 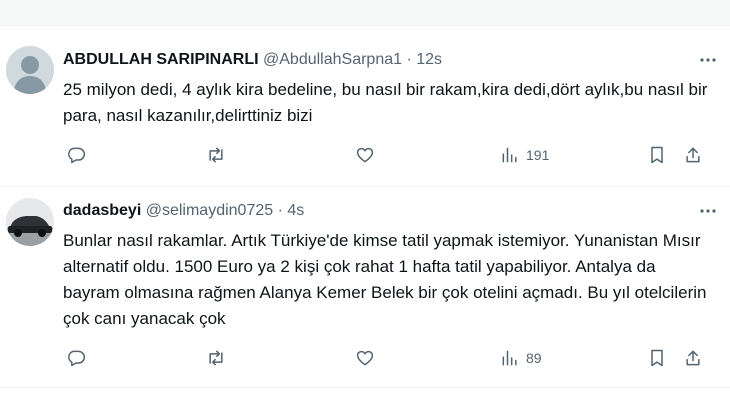 What do you see at coordinates (295, 210) in the screenshot?
I see `timestamp: 4s` at bounding box center [295, 210].